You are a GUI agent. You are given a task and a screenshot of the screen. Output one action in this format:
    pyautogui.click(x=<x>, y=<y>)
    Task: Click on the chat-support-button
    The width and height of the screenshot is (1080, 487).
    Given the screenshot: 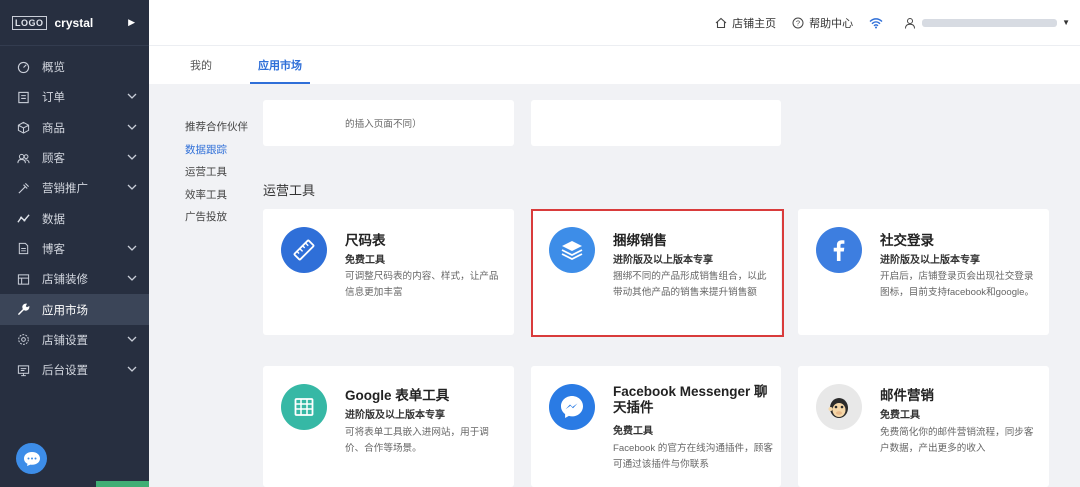 What is the action you would take?
    pyautogui.click(x=31, y=458)
    